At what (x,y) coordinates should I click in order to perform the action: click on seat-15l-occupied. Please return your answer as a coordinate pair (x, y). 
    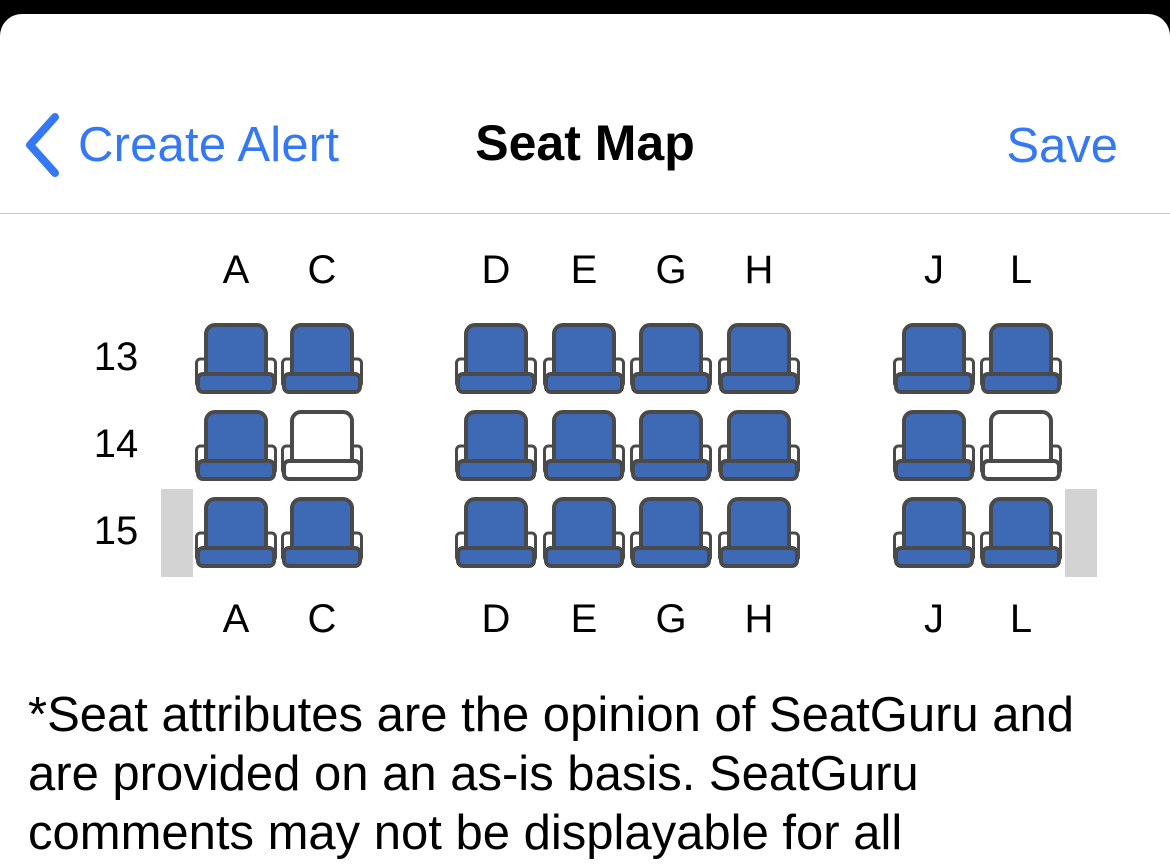
    Looking at the image, I should click on (1021, 533).